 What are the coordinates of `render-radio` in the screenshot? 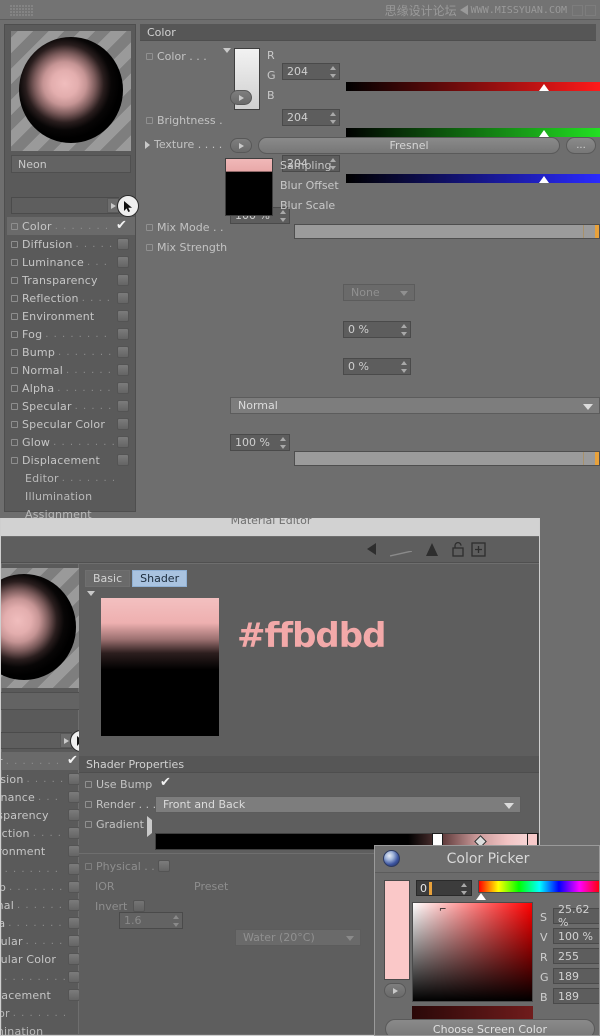 It's located at (88, 804).